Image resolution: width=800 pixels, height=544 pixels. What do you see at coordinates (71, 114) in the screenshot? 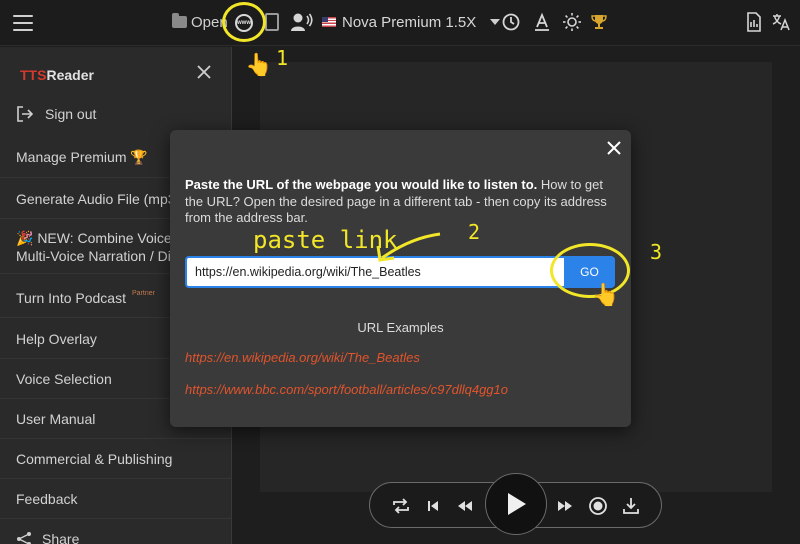
I see `sidebar-item-label: Sign out` at bounding box center [71, 114].